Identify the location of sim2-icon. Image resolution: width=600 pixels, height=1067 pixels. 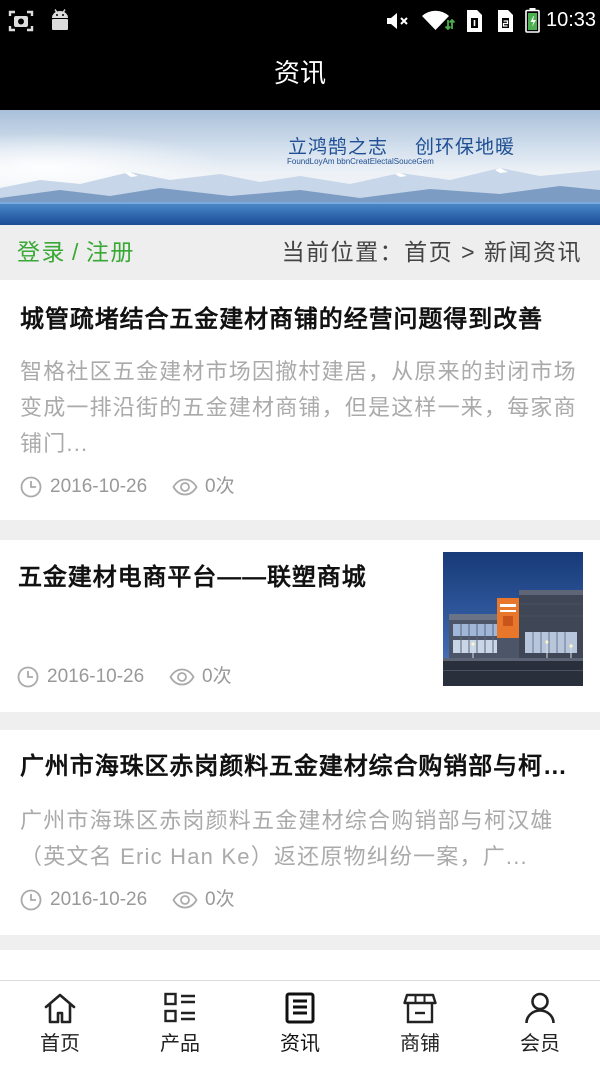
(505, 21).